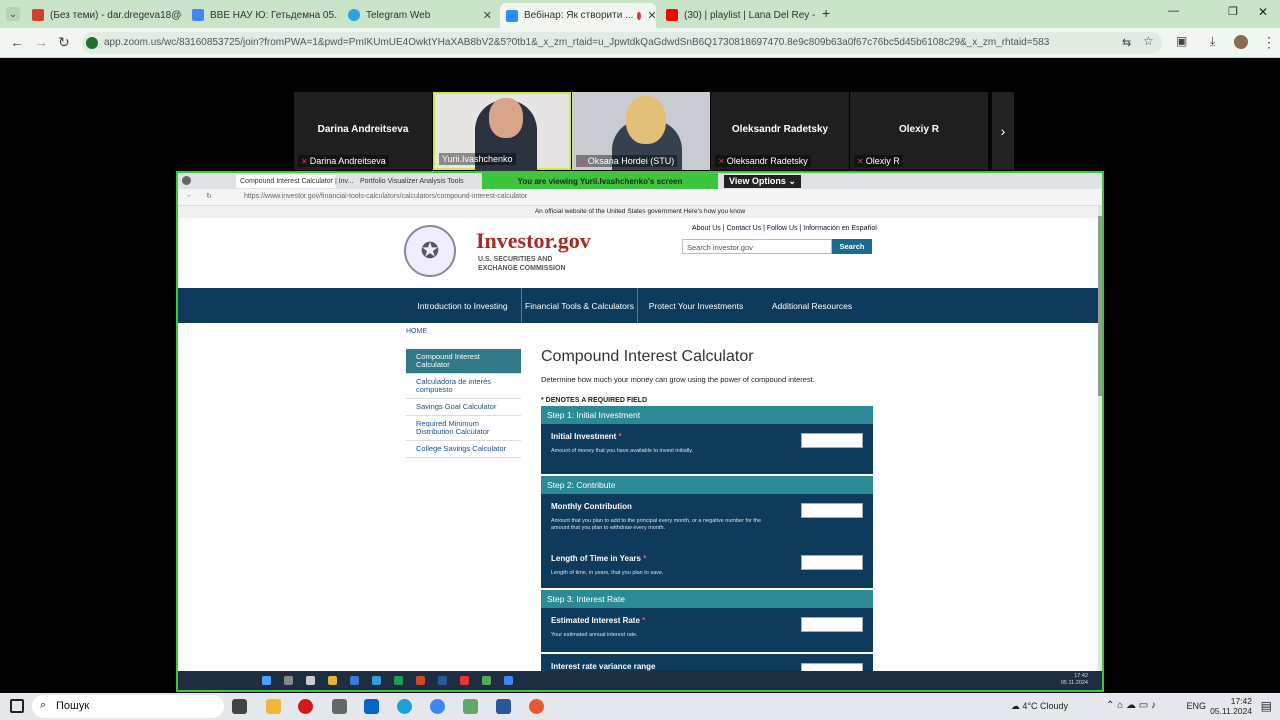 The width and height of the screenshot is (1280, 720). What do you see at coordinates (580, 305) in the screenshot?
I see `nav-item: Financial Tools & Calculators` at bounding box center [580, 305].